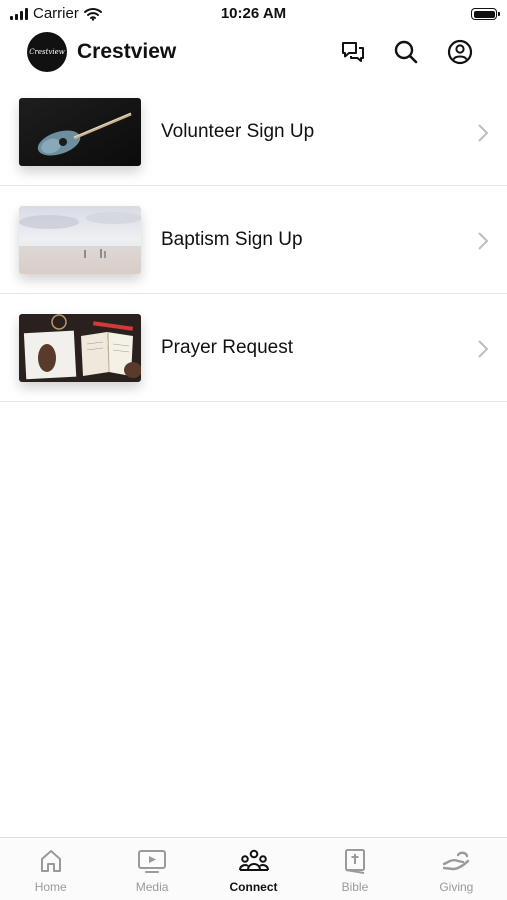  Describe the element at coordinates (51, 861) in the screenshot. I see `home-icon` at that location.